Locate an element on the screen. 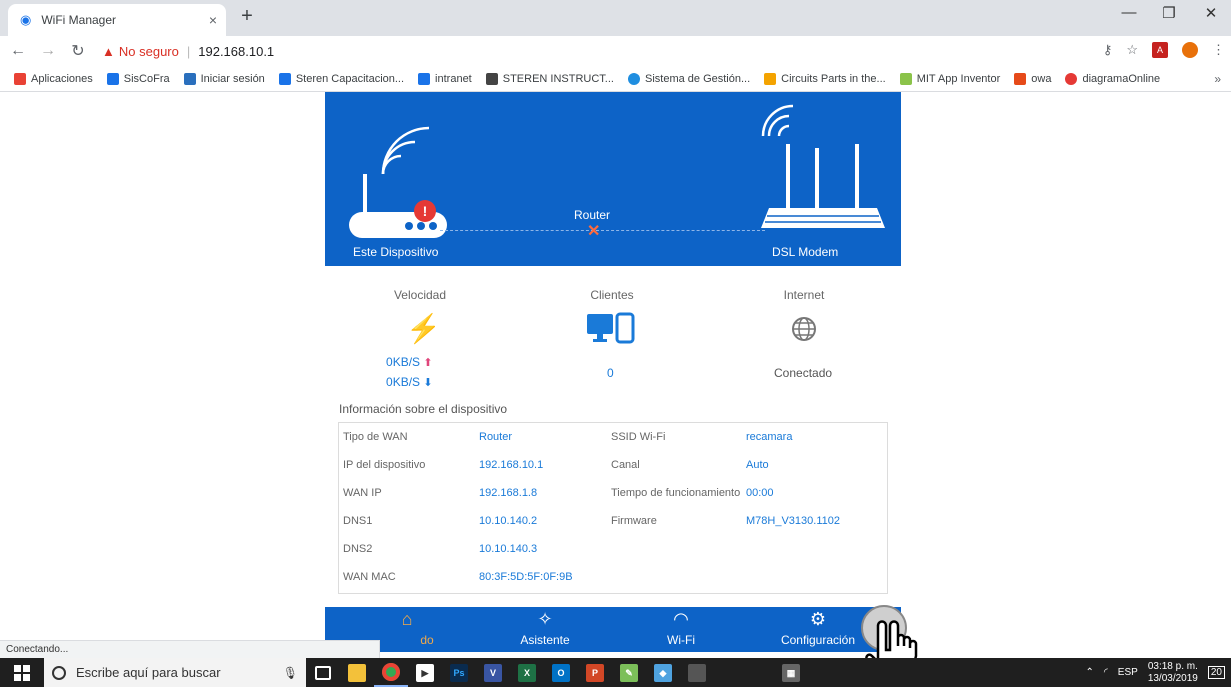  internet-label: Internet is located at coordinates (804, 295).